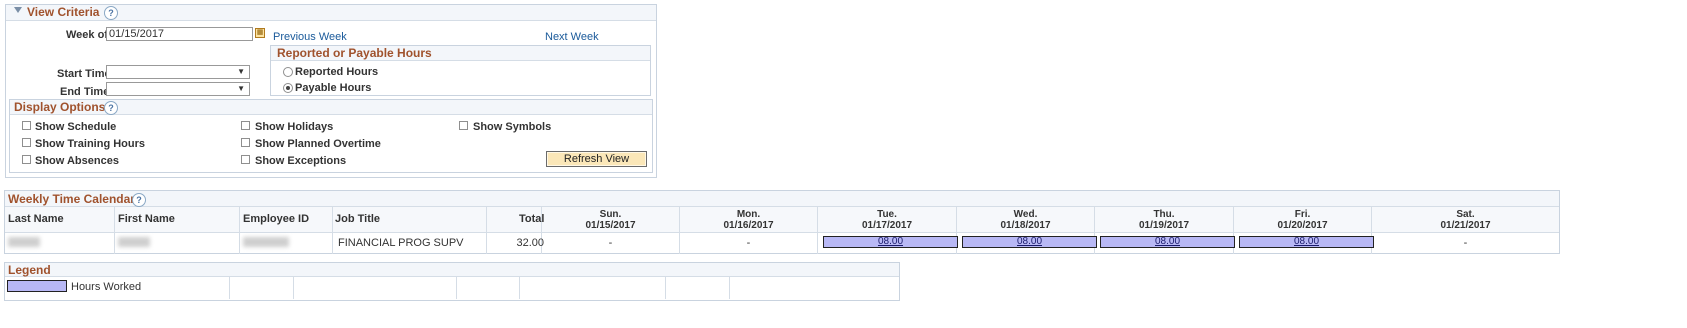 This screenshot has height=328, width=1687. What do you see at coordinates (37, 286) in the screenshot?
I see `hours-worked-swatch` at bounding box center [37, 286].